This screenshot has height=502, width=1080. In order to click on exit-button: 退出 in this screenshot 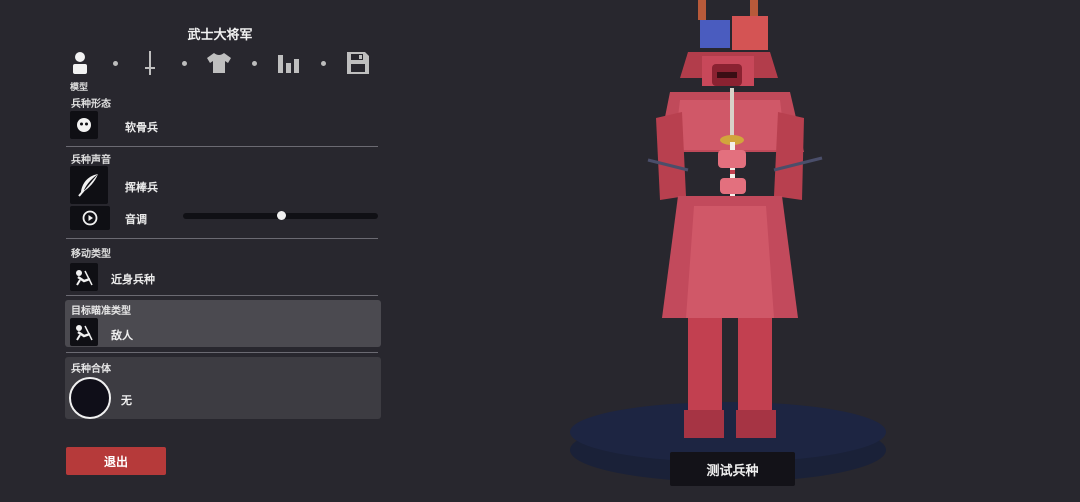, I will do `click(116, 461)`.